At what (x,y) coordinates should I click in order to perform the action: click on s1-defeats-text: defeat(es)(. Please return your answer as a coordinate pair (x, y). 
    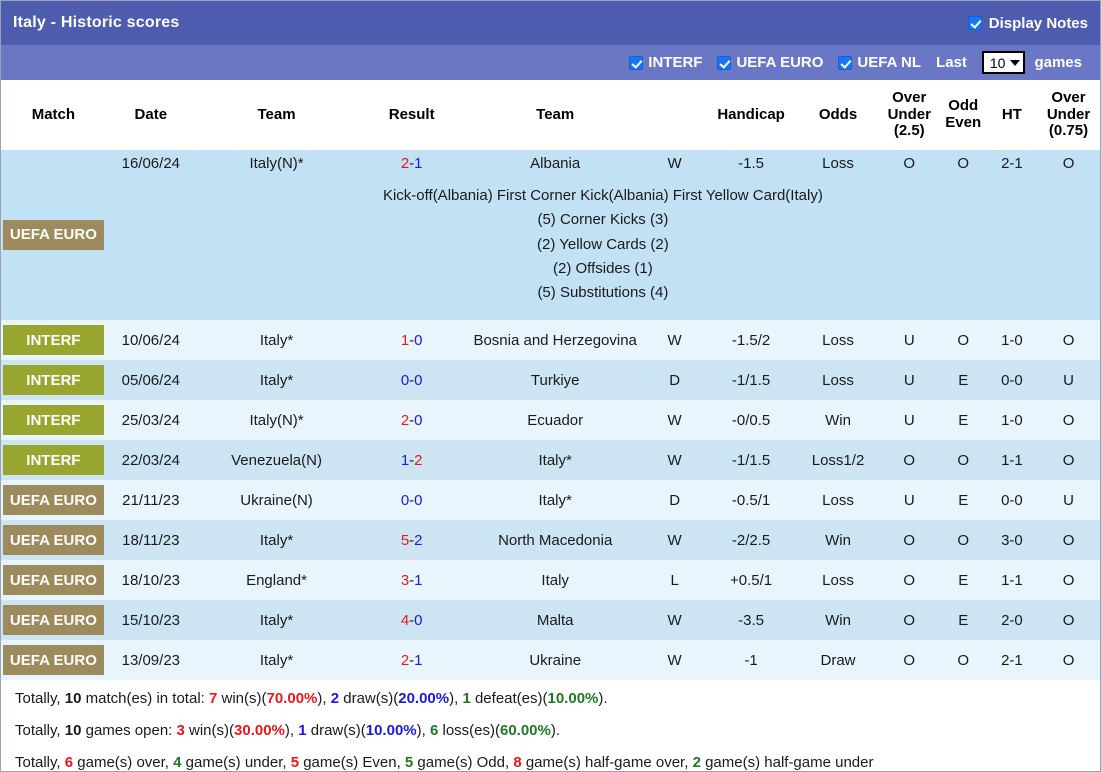
    Looking at the image, I should click on (509, 699).